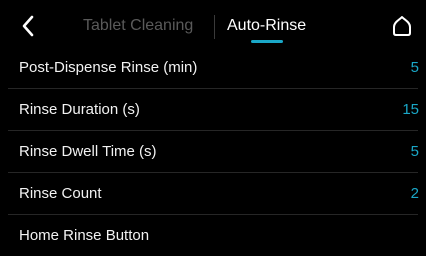 This screenshot has height=256, width=426. What do you see at coordinates (84, 235) in the screenshot?
I see `setting-label: Home Rinse Button` at bounding box center [84, 235].